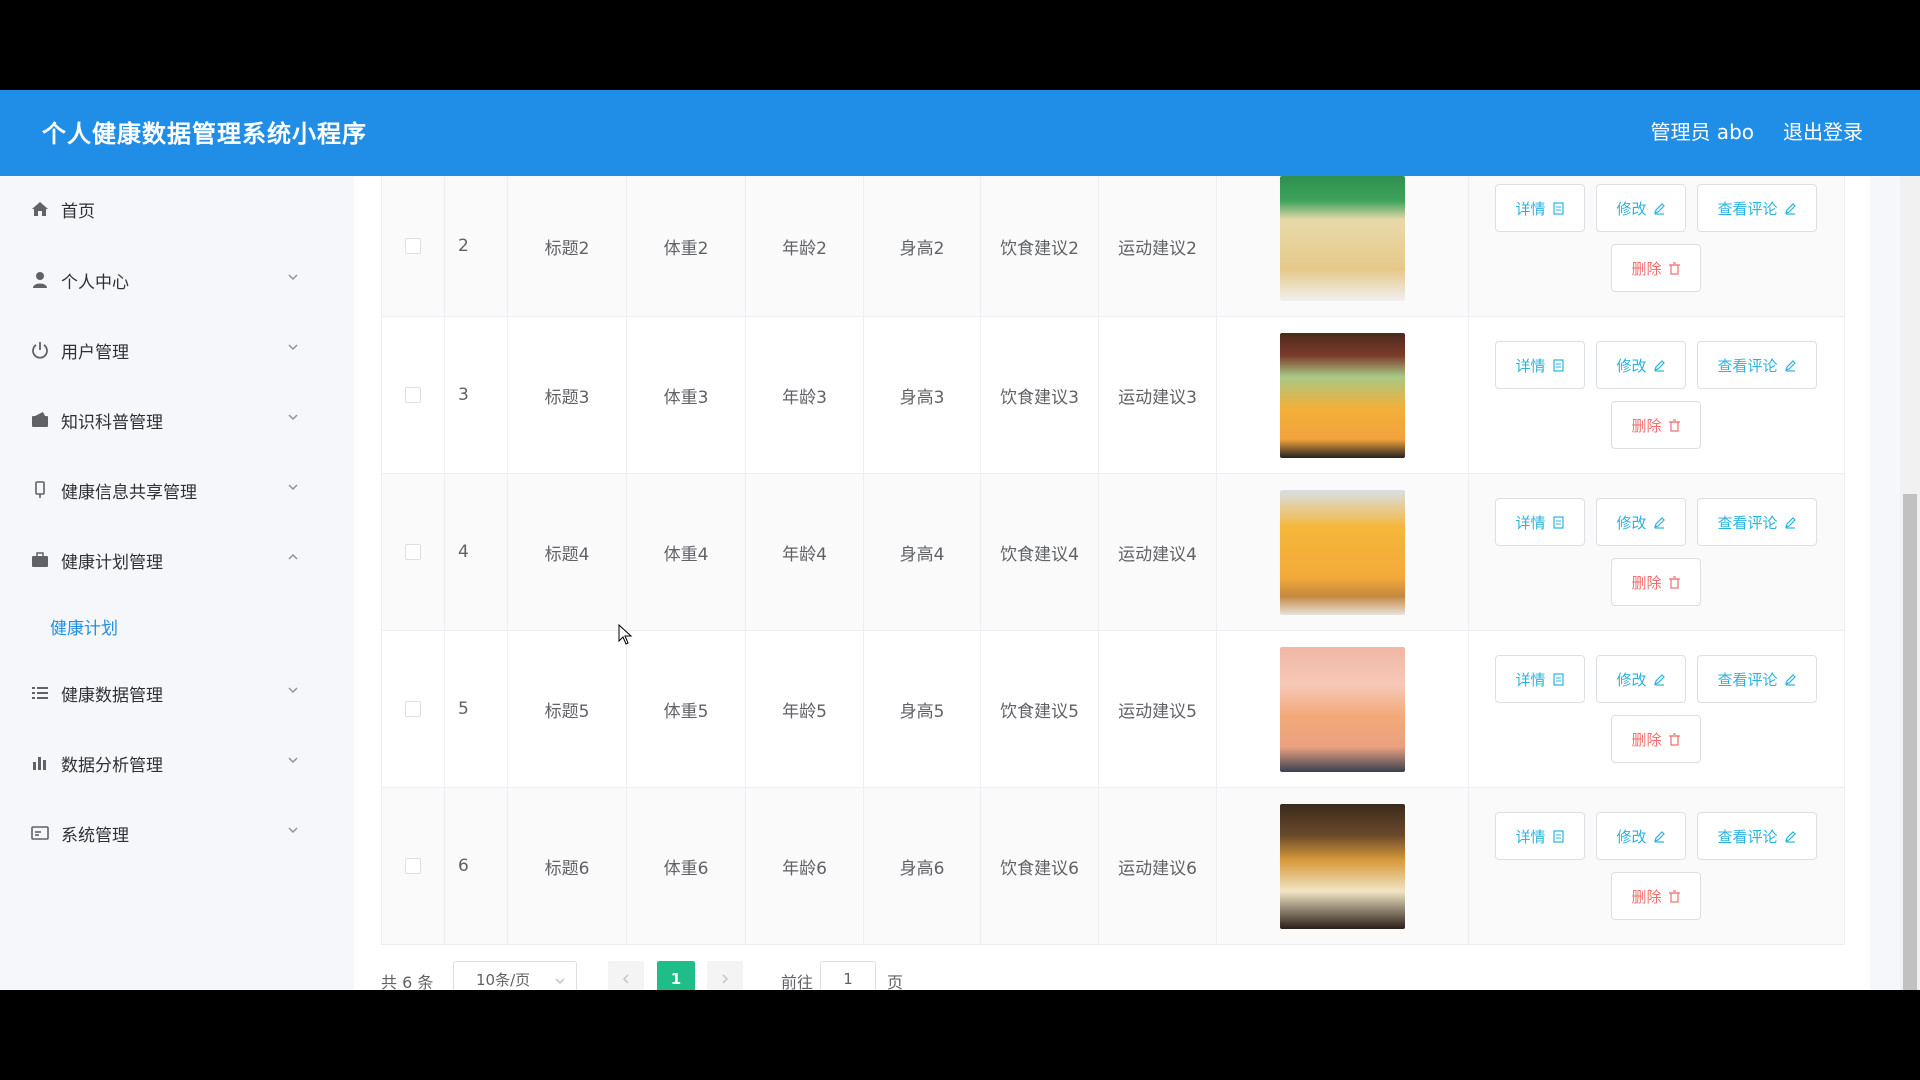  Describe the element at coordinates (805, 709) in the screenshot. I see `cell-age: 年龄5` at that location.